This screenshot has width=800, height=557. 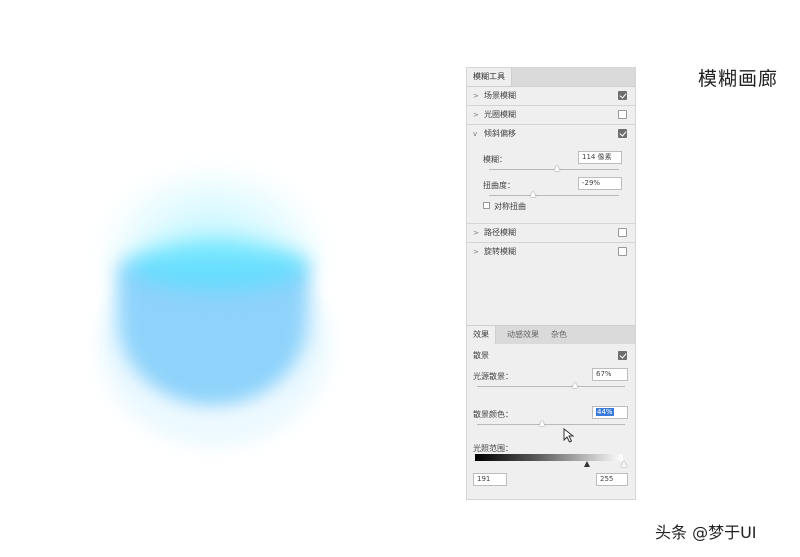 I want to click on mouse-cursor-icon, so click(x=569, y=435).